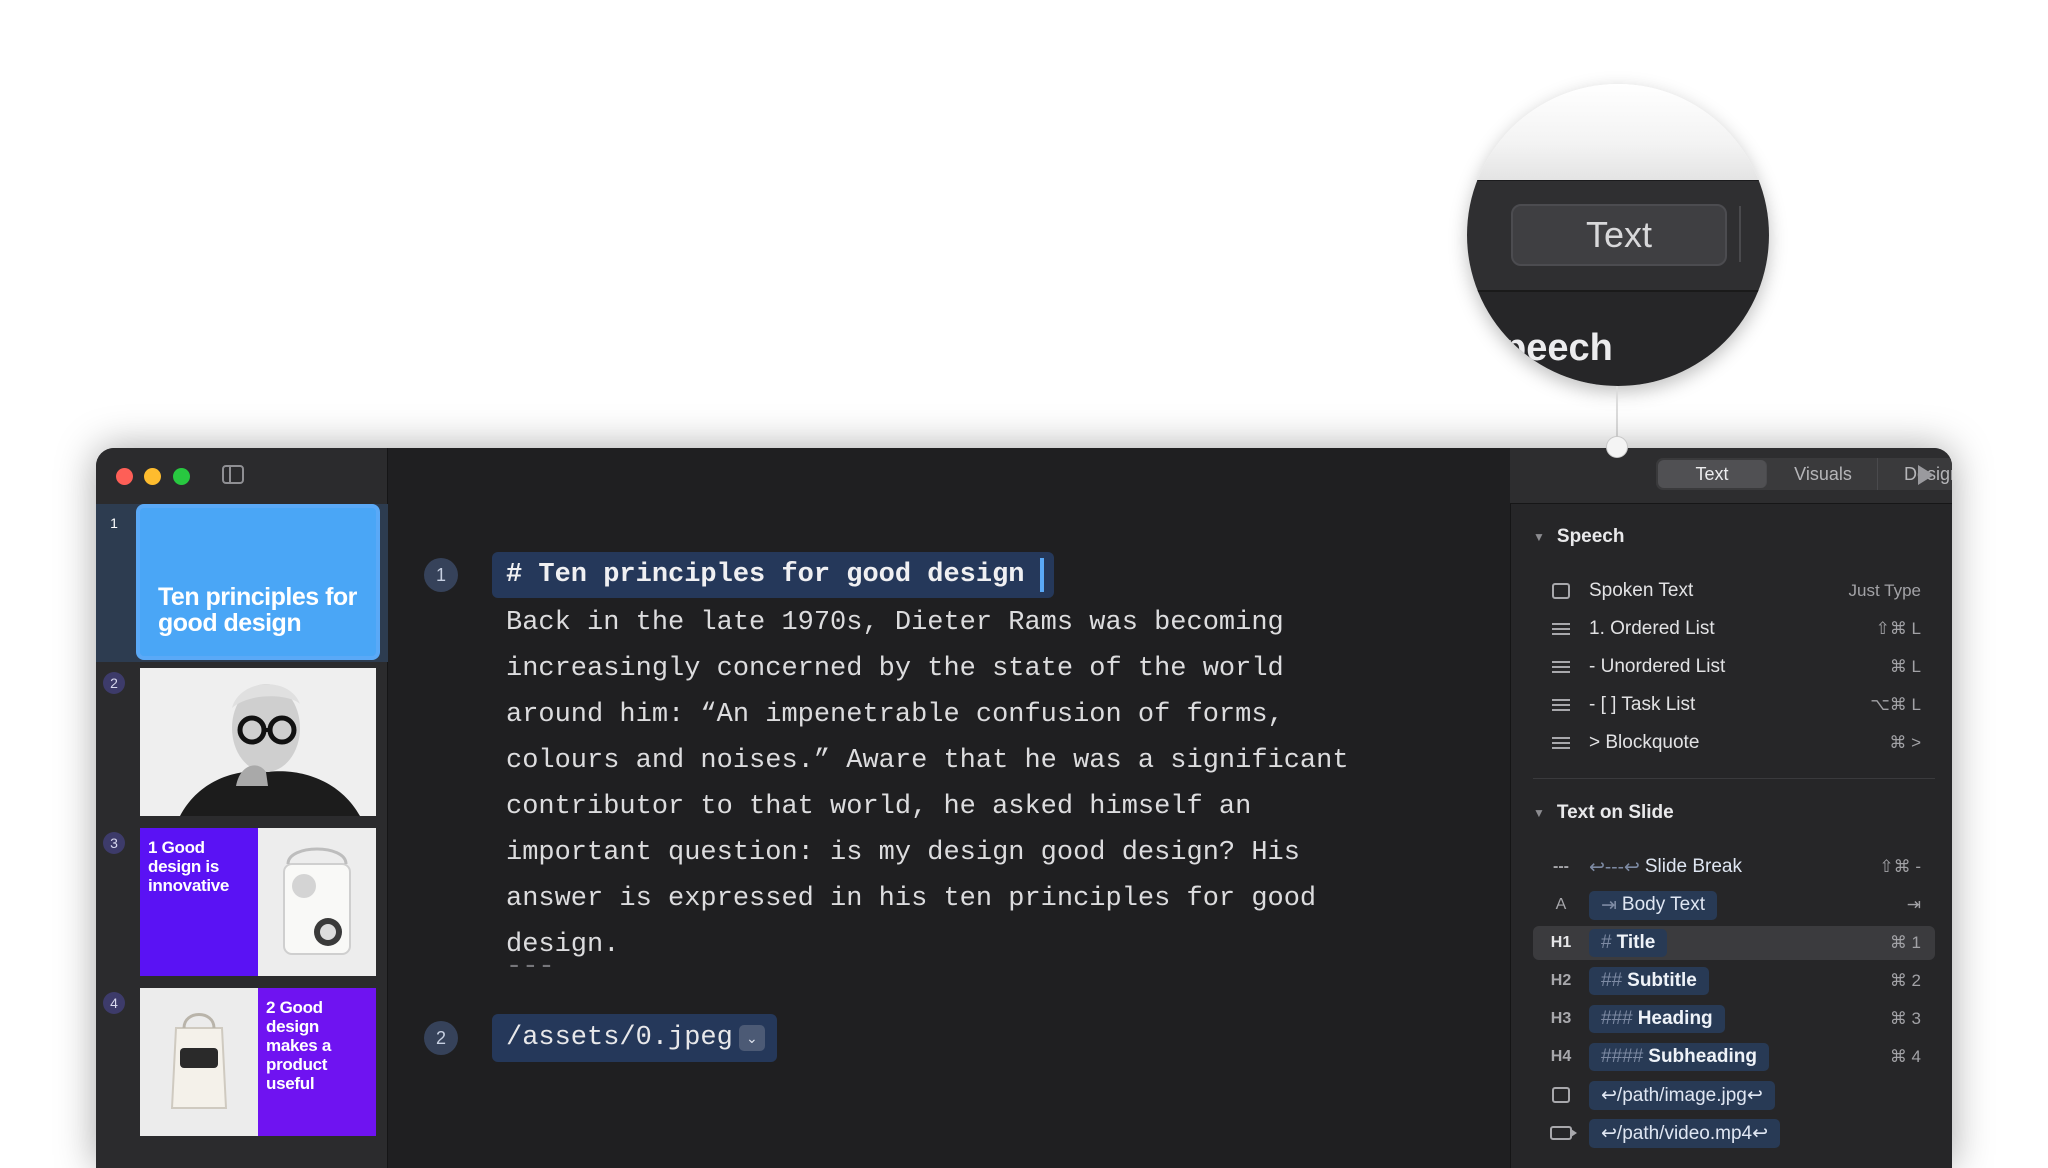 The image size is (2048, 1168). Describe the element at coordinates (751, 1038) in the screenshot. I see `chevron-down-icon: ⌄` at that location.